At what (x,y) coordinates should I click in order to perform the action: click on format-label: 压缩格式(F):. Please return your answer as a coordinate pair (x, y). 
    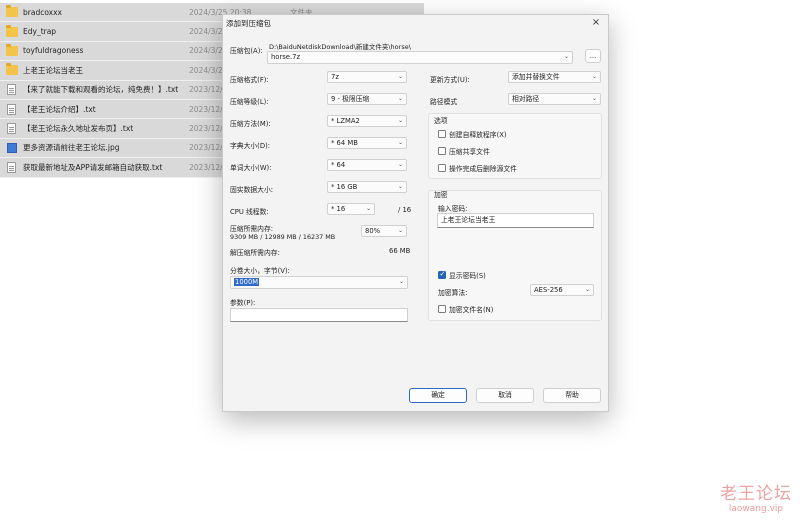
    Looking at the image, I should click on (249, 80).